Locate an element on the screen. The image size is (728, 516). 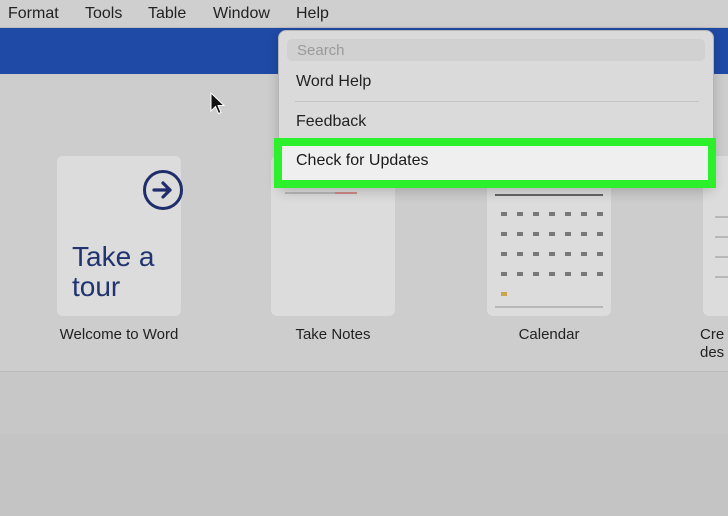
gallery-footer is located at coordinates (364, 403).